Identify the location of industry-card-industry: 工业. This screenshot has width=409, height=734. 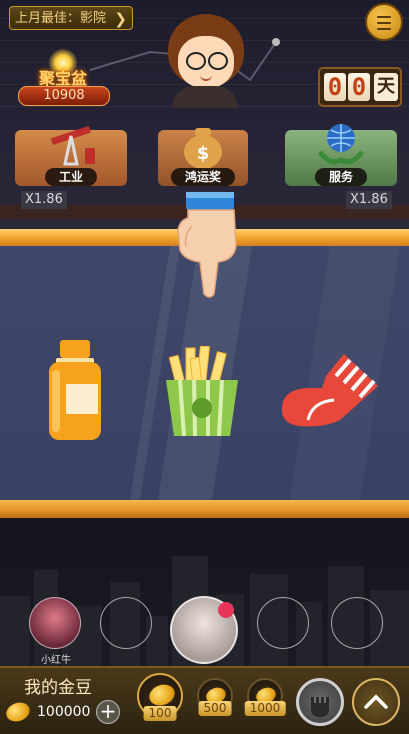
(71, 156).